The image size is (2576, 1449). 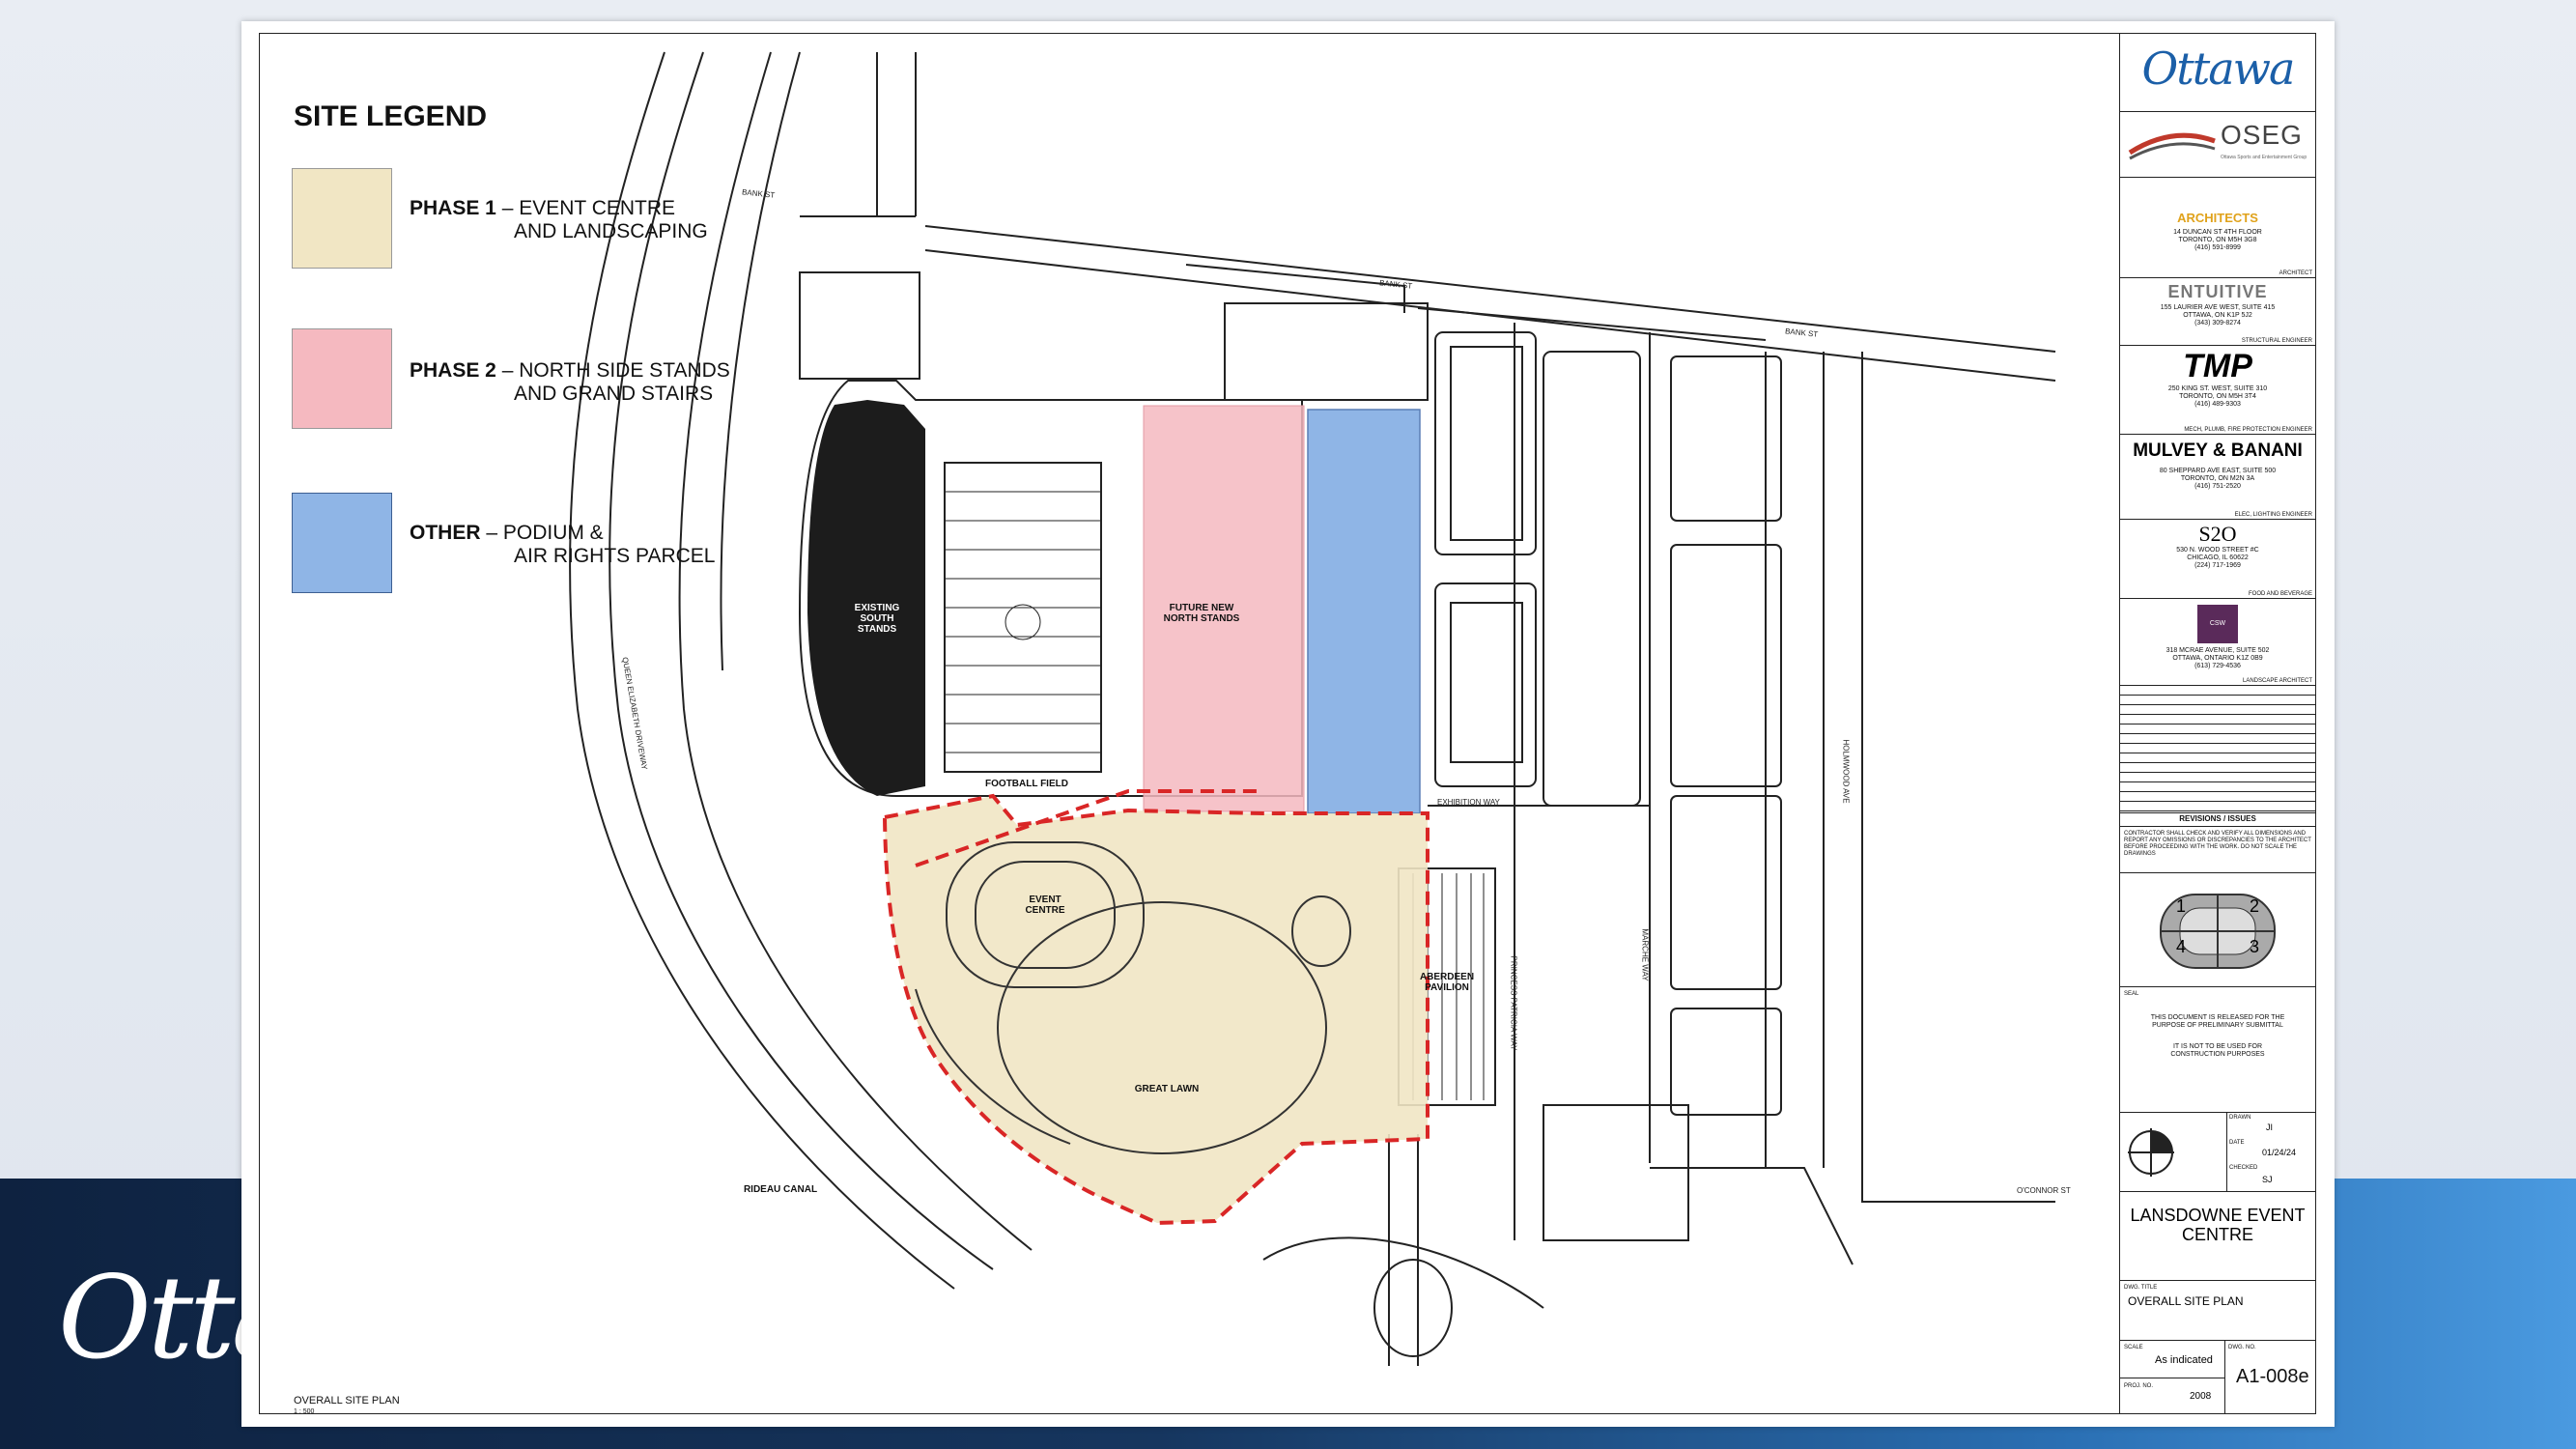 I want to click on legend-title: SITE LEGEND, so click(x=391, y=116).